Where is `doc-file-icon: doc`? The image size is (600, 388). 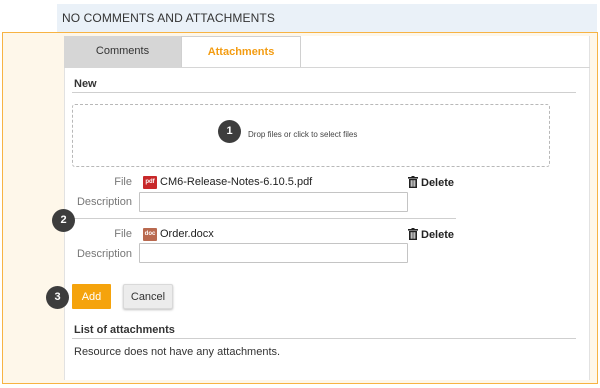 doc-file-icon: doc is located at coordinates (150, 234).